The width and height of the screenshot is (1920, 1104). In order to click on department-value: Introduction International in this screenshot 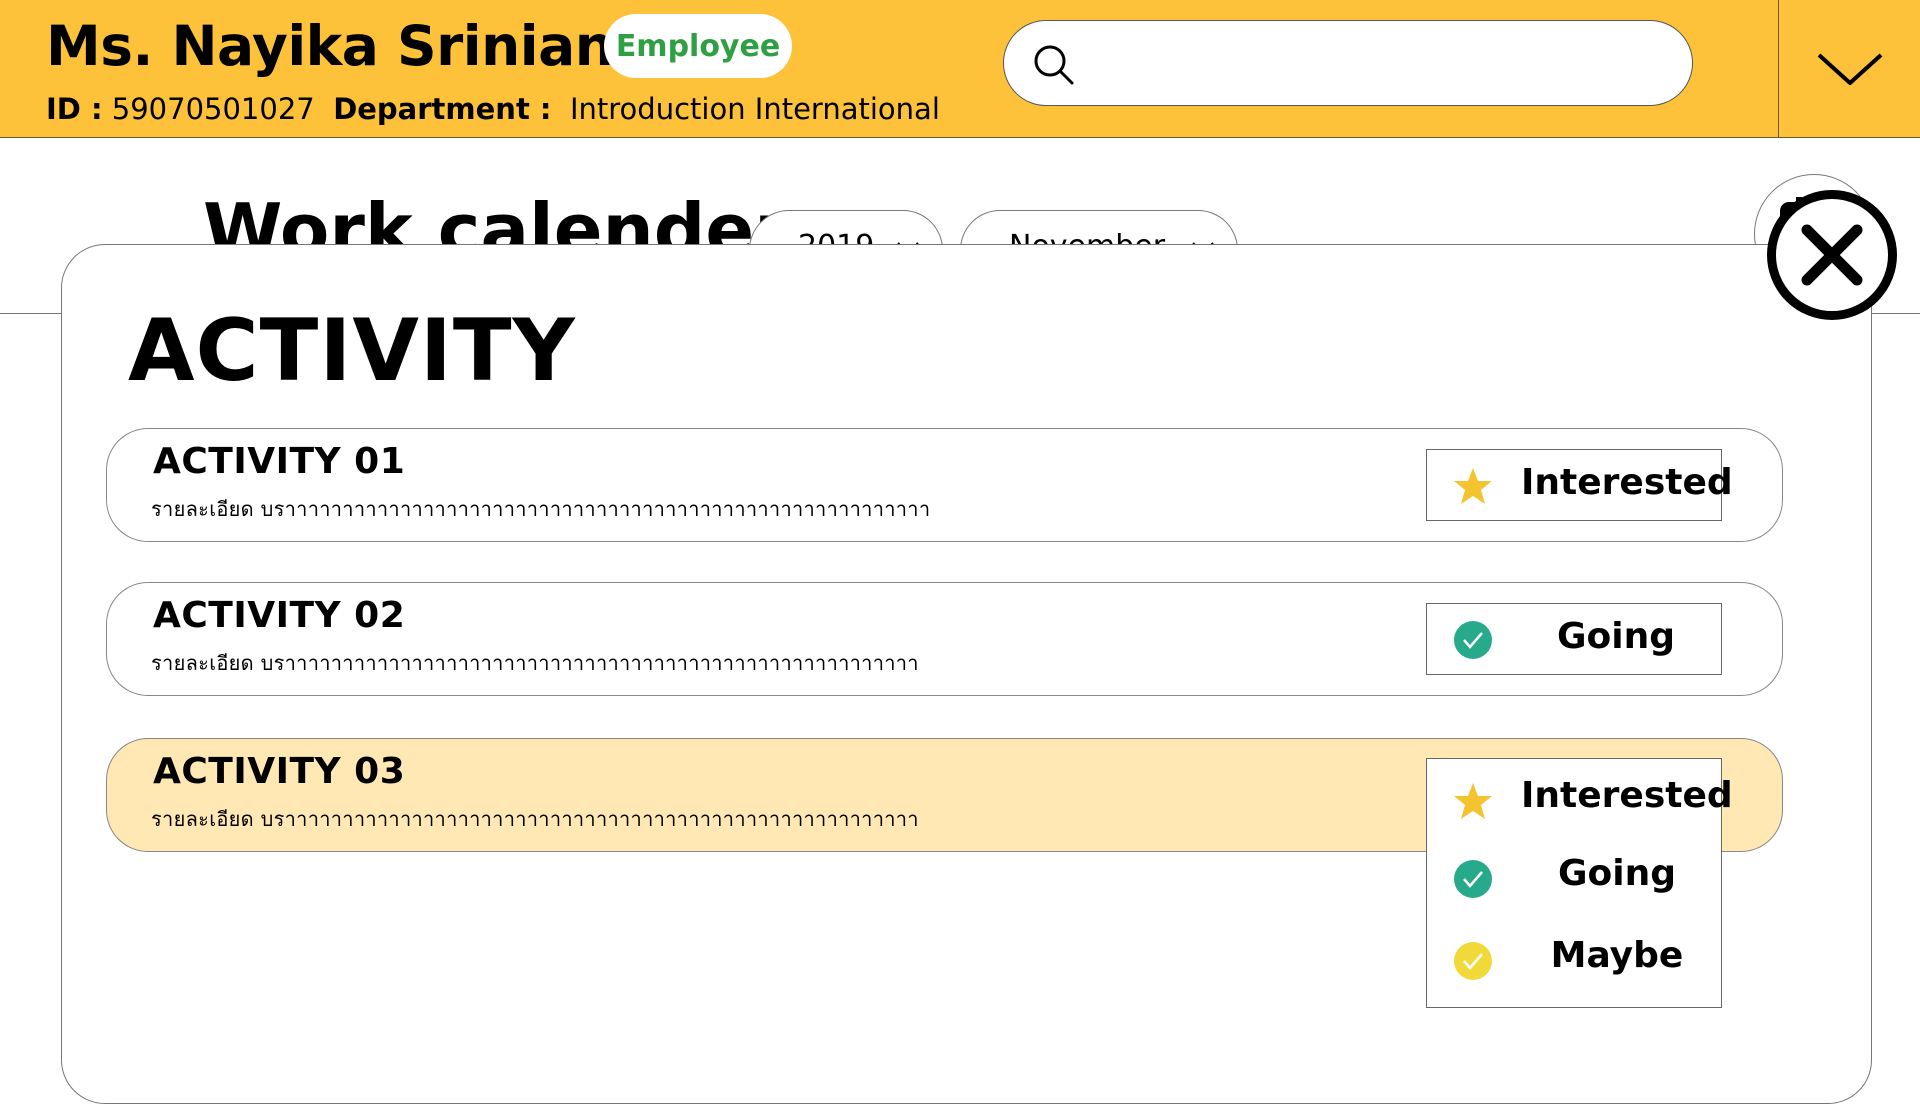, I will do `click(754, 109)`.